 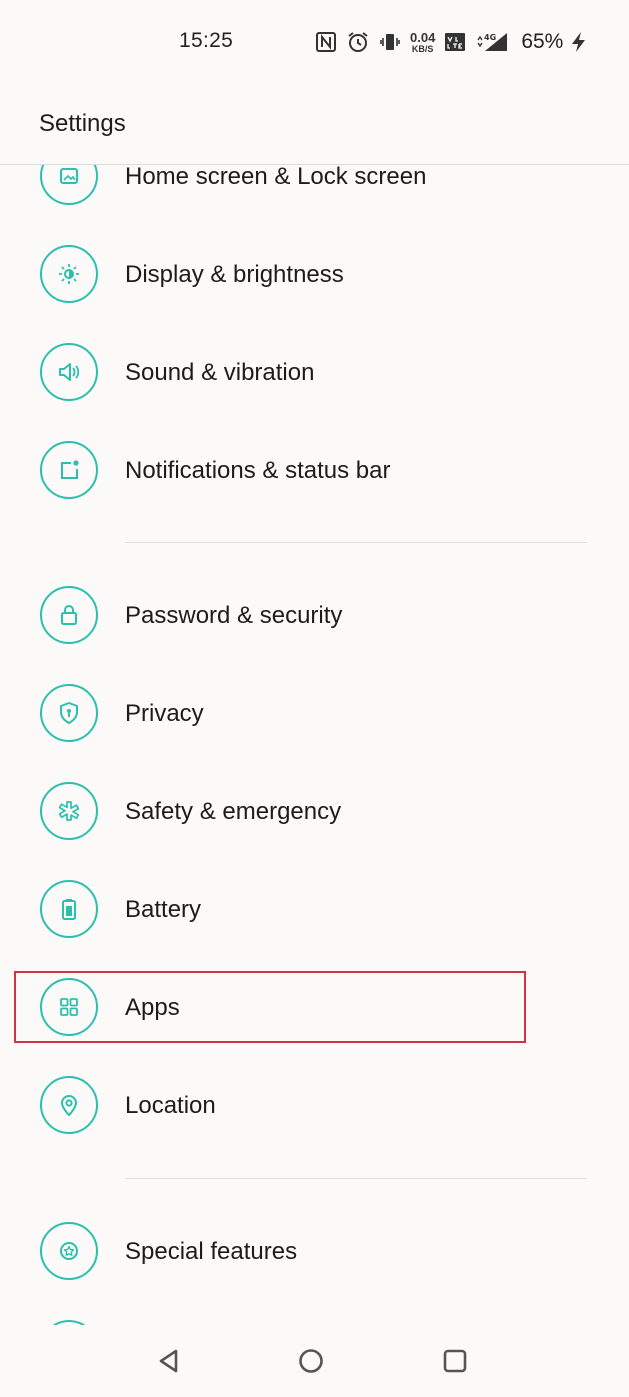 I want to click on settings-item-battery: Battery, so click(x=314, y=910).